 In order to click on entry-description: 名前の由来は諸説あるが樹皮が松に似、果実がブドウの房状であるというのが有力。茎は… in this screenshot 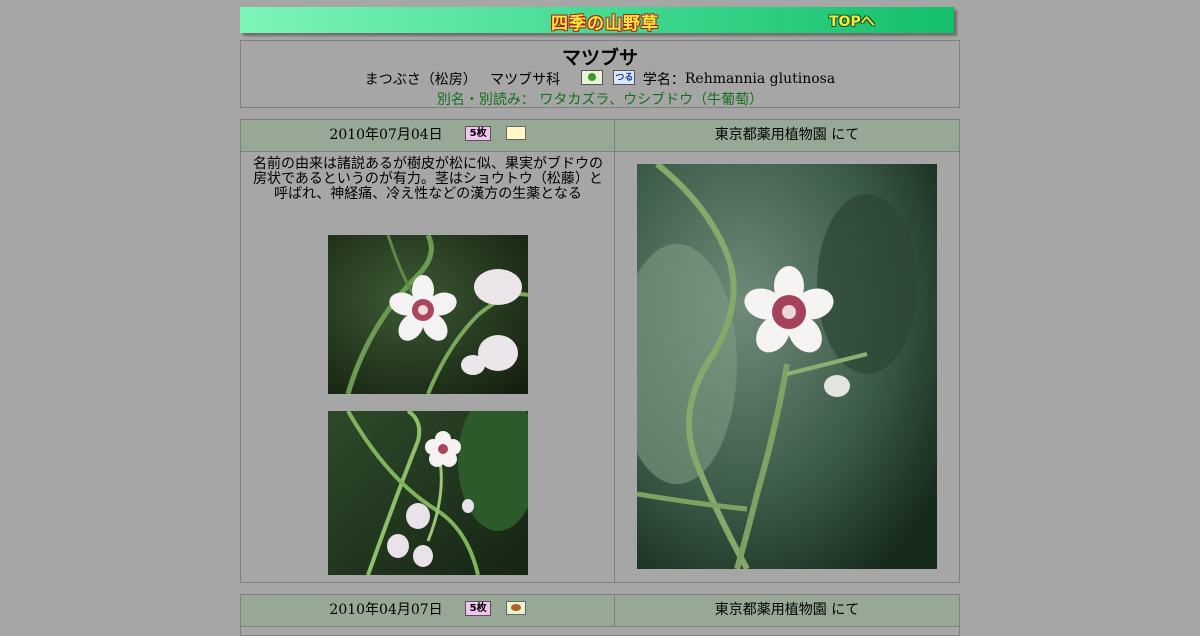, I will do `click(428, 179)`.